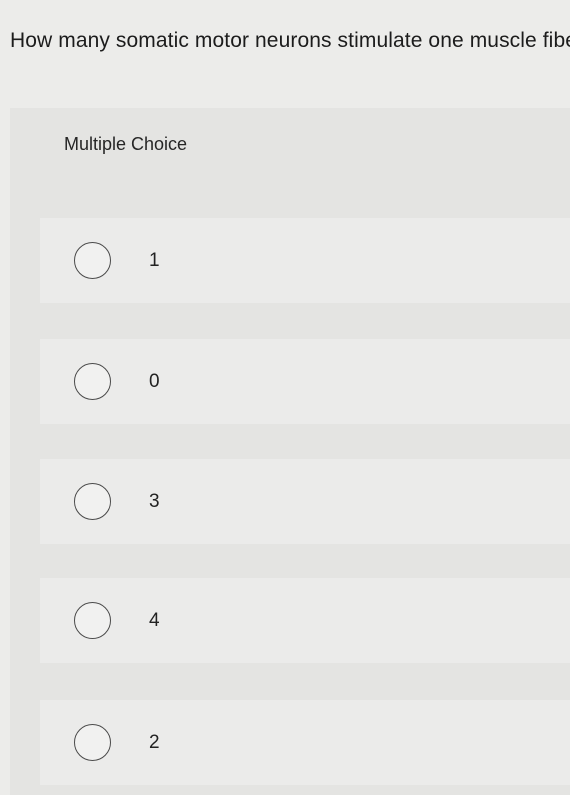 The image size is (570, 795). Describe the element at coordinates (305, 620) in the screenshot. I see `option-4: 4` at that location.